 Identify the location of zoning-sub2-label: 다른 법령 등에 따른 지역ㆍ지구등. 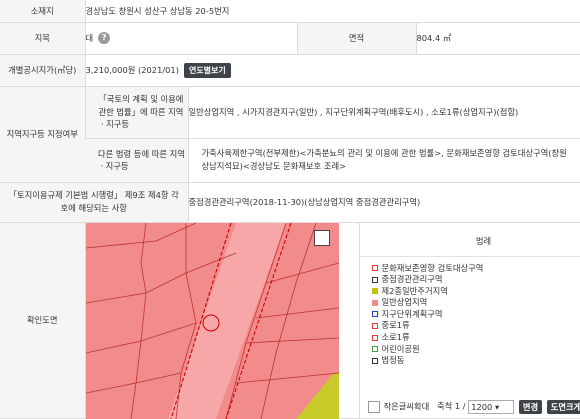
(136, 160).